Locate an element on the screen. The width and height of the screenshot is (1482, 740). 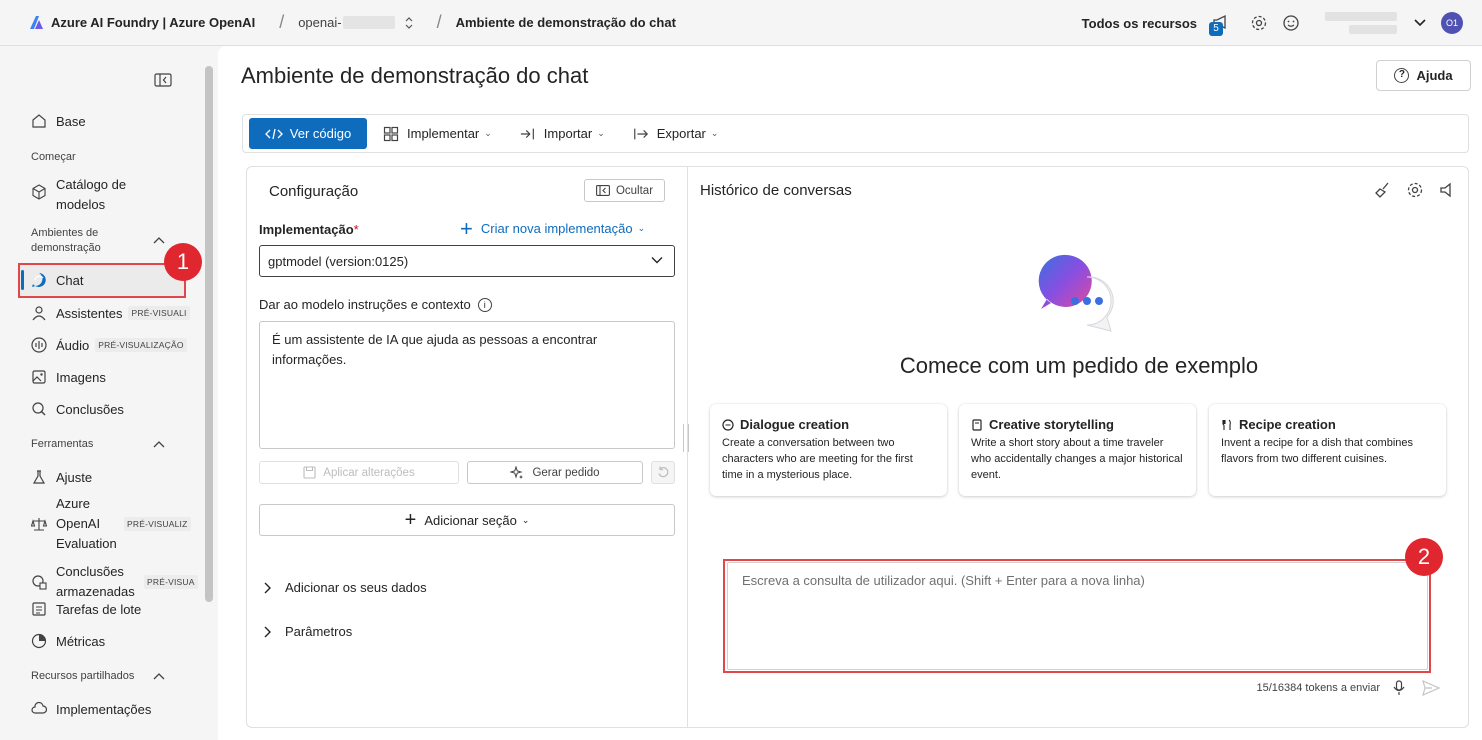
updown-chevron-icon is located at coordinates (409, 22).